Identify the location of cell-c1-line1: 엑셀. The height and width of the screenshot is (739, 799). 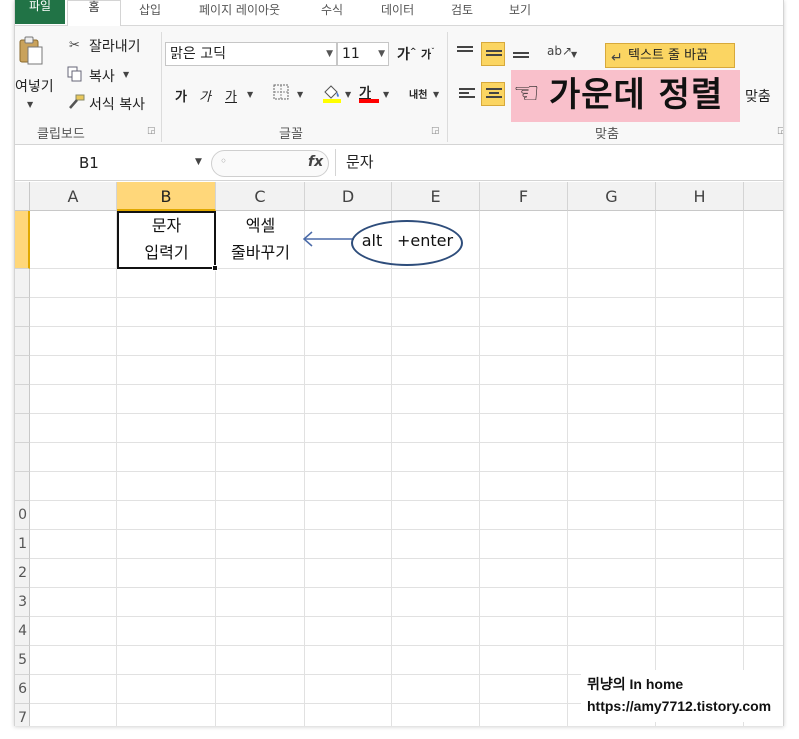
(260, 225).